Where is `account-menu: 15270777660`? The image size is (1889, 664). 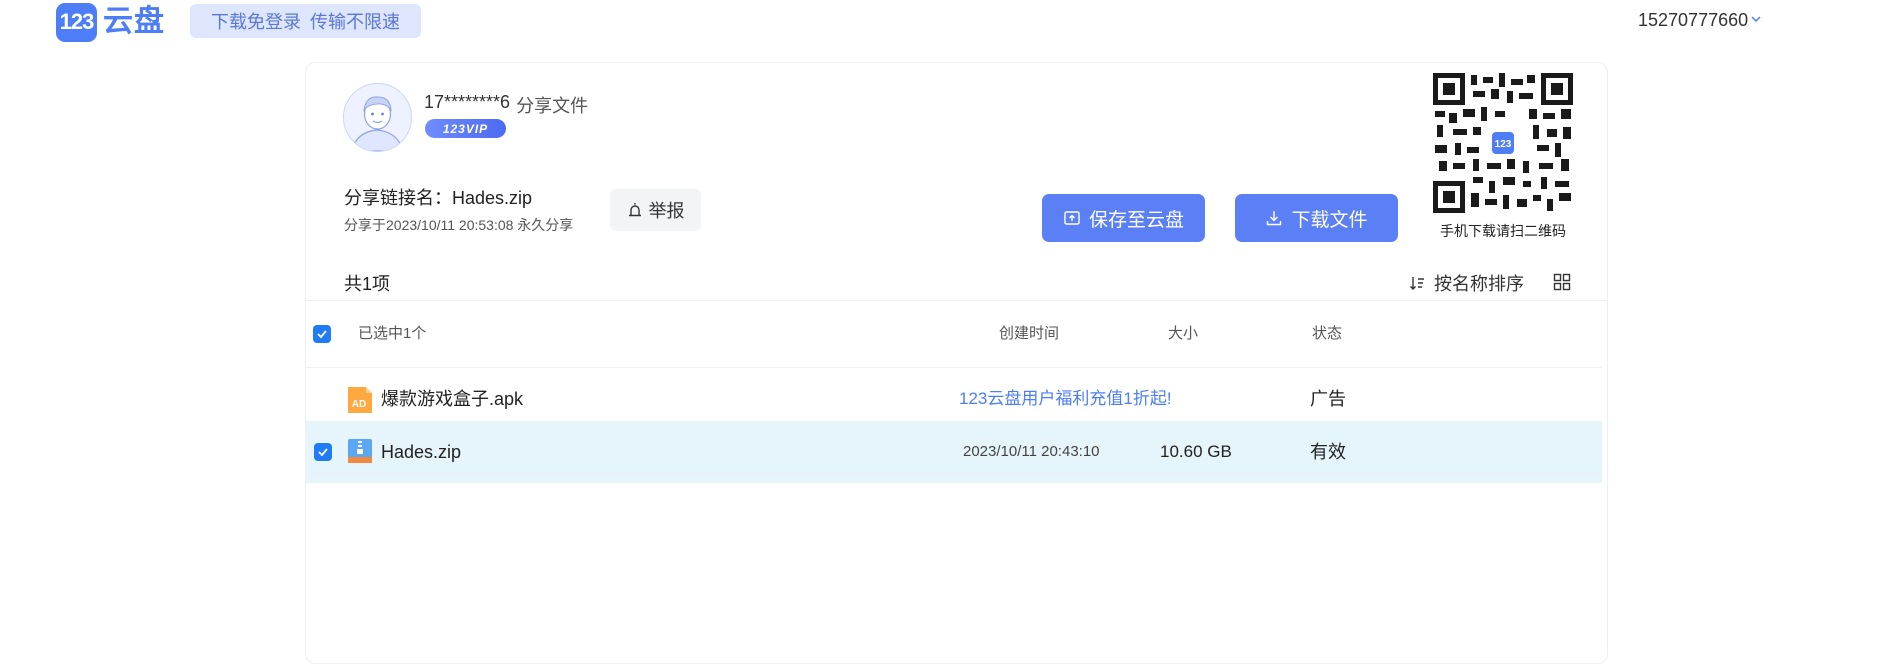
account-menu: 15270777660 is located at coordinates (1700, 20).